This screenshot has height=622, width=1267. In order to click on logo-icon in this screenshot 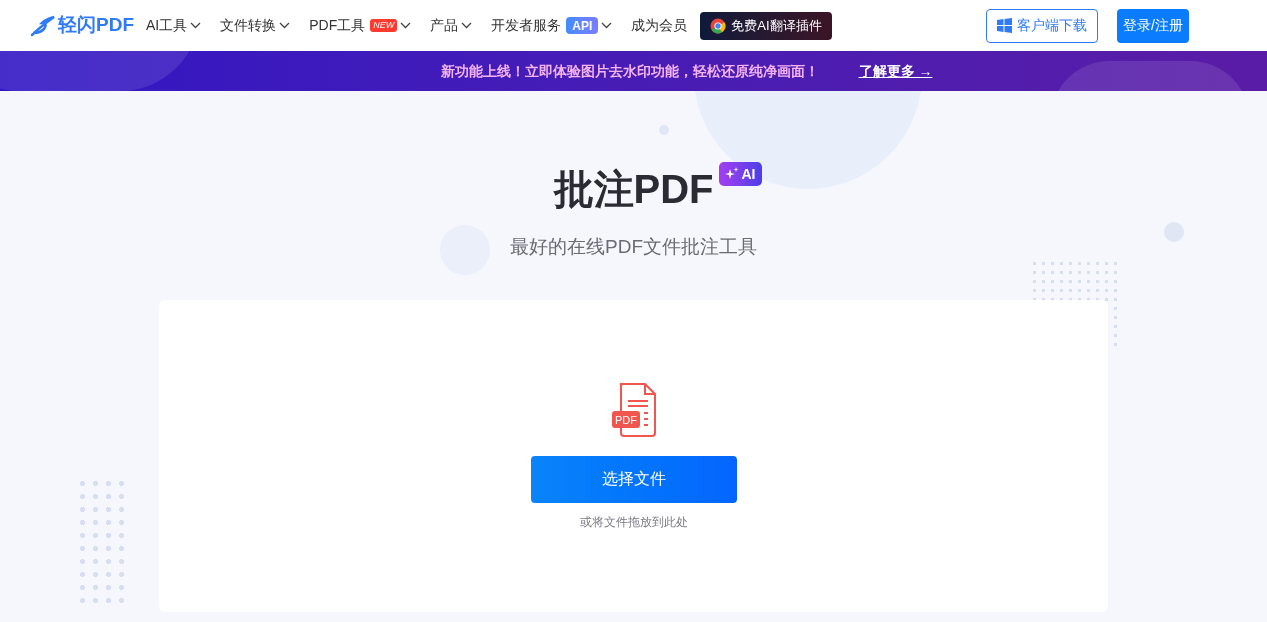, I will do `click(43, 25)`.